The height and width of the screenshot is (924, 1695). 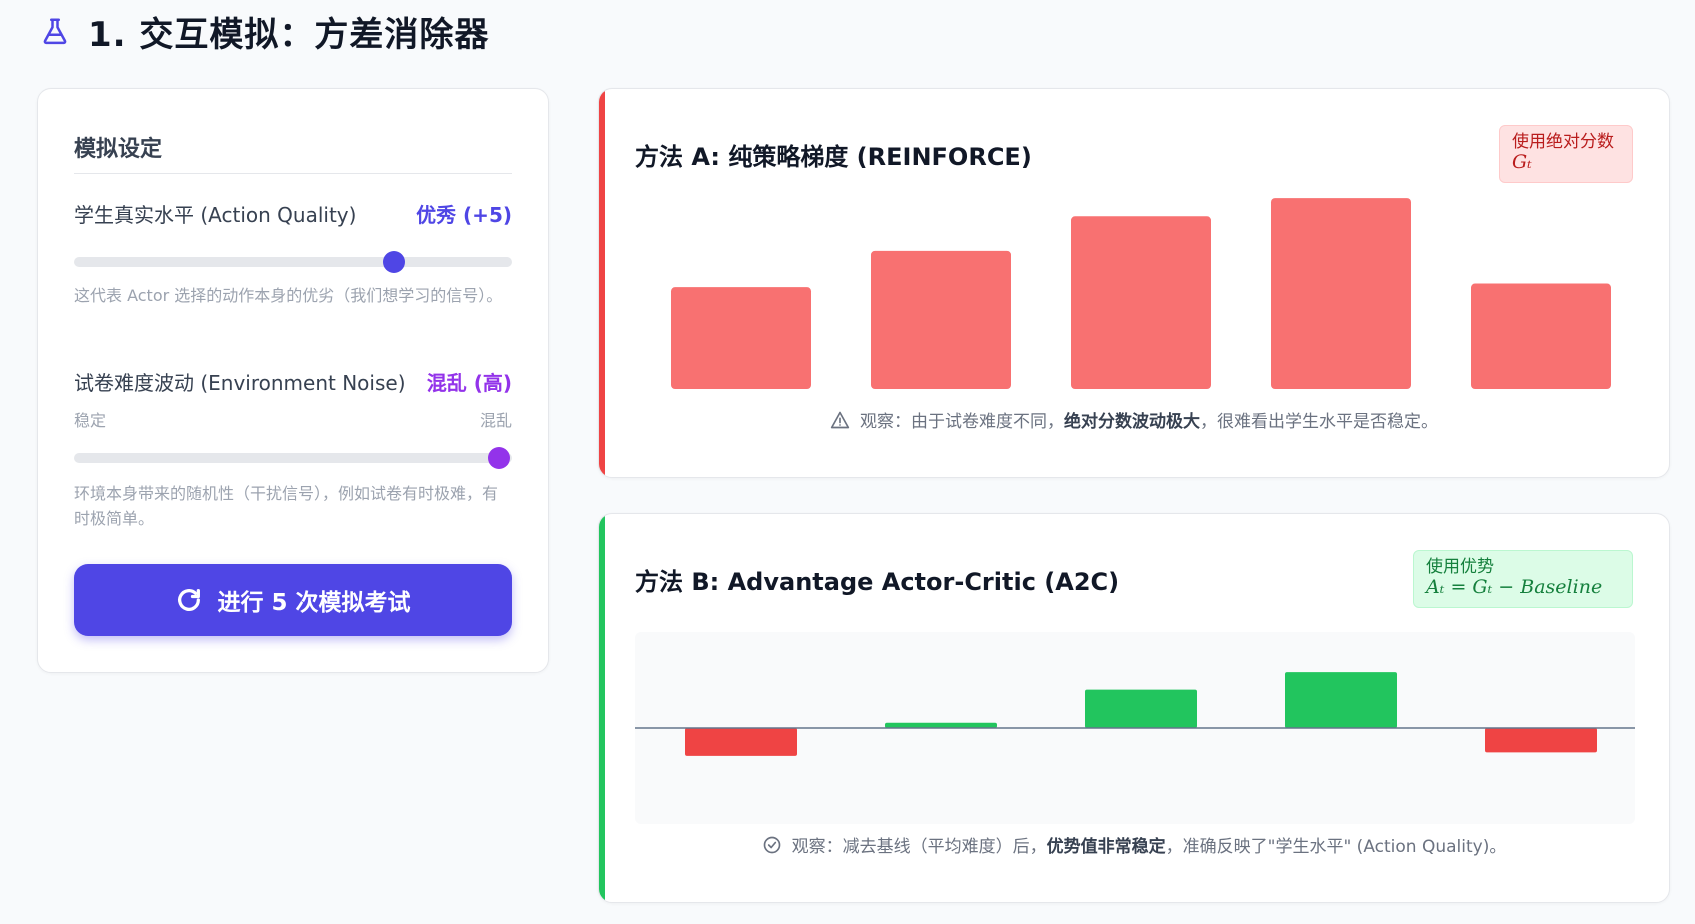 I want to click on obs-a-suffix: ，很难看出学生水平是否稳定。, so click(x=1319, y=422).